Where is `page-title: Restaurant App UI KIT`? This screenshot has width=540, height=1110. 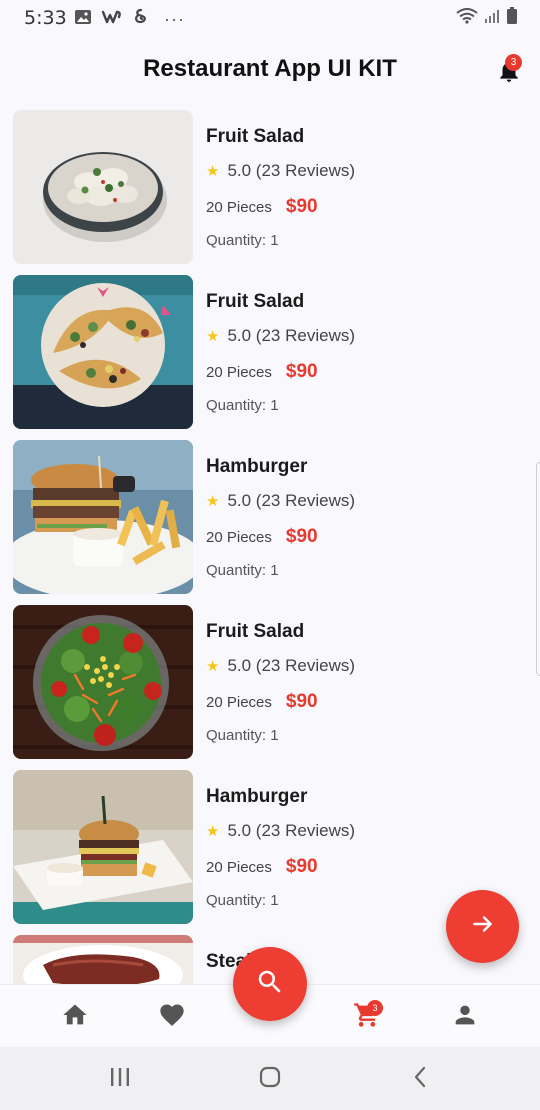 page-title: Restaurant App UI KIT is located at coordinates (270, 68).